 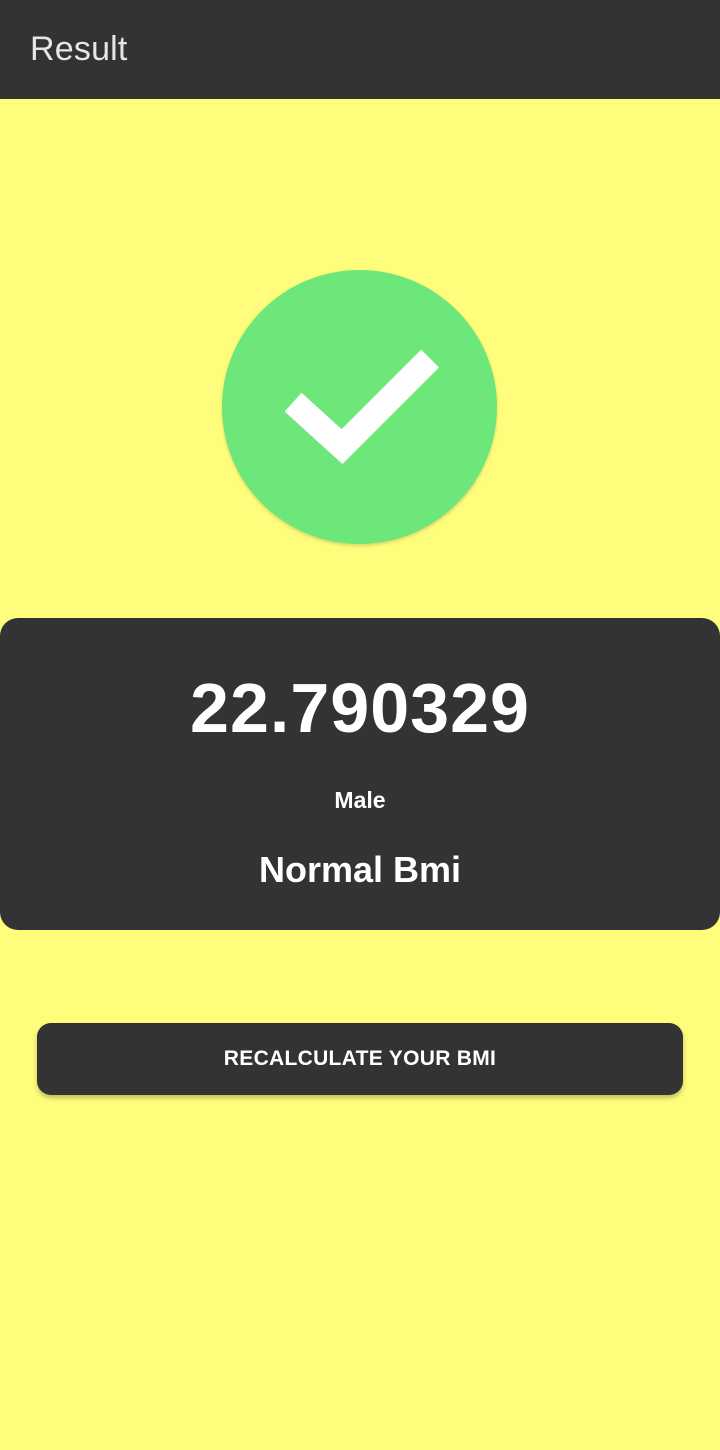 What do you see at coordinates (360, 869) in the screenshot?
I see `bmi-category: Normal Bmi` at bounding box center [360, 869].